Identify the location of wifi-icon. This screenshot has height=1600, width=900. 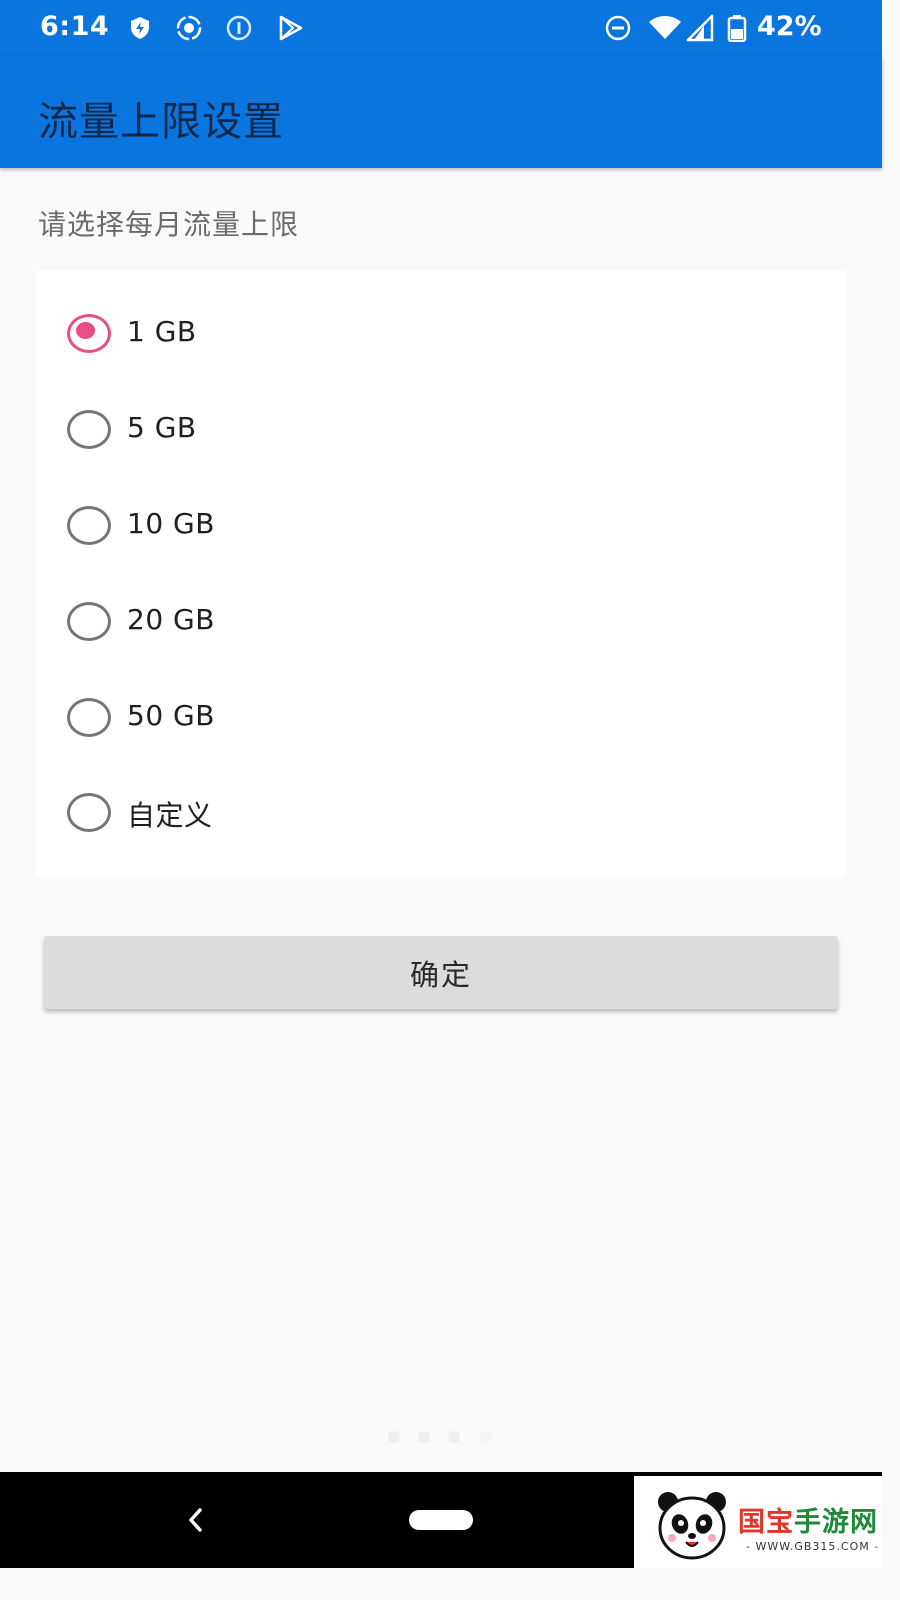
(665, 27).